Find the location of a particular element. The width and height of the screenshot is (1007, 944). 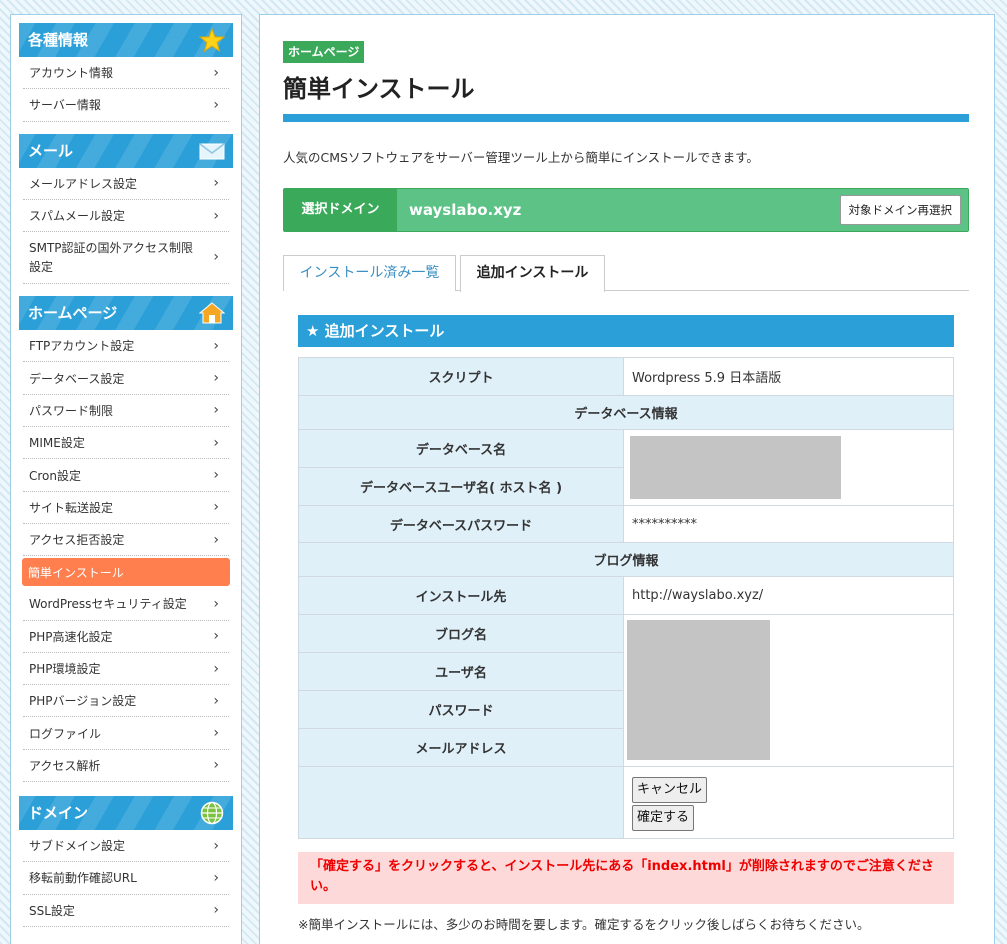

form-row: ブログ情報 is located at coordinates (626, 559).